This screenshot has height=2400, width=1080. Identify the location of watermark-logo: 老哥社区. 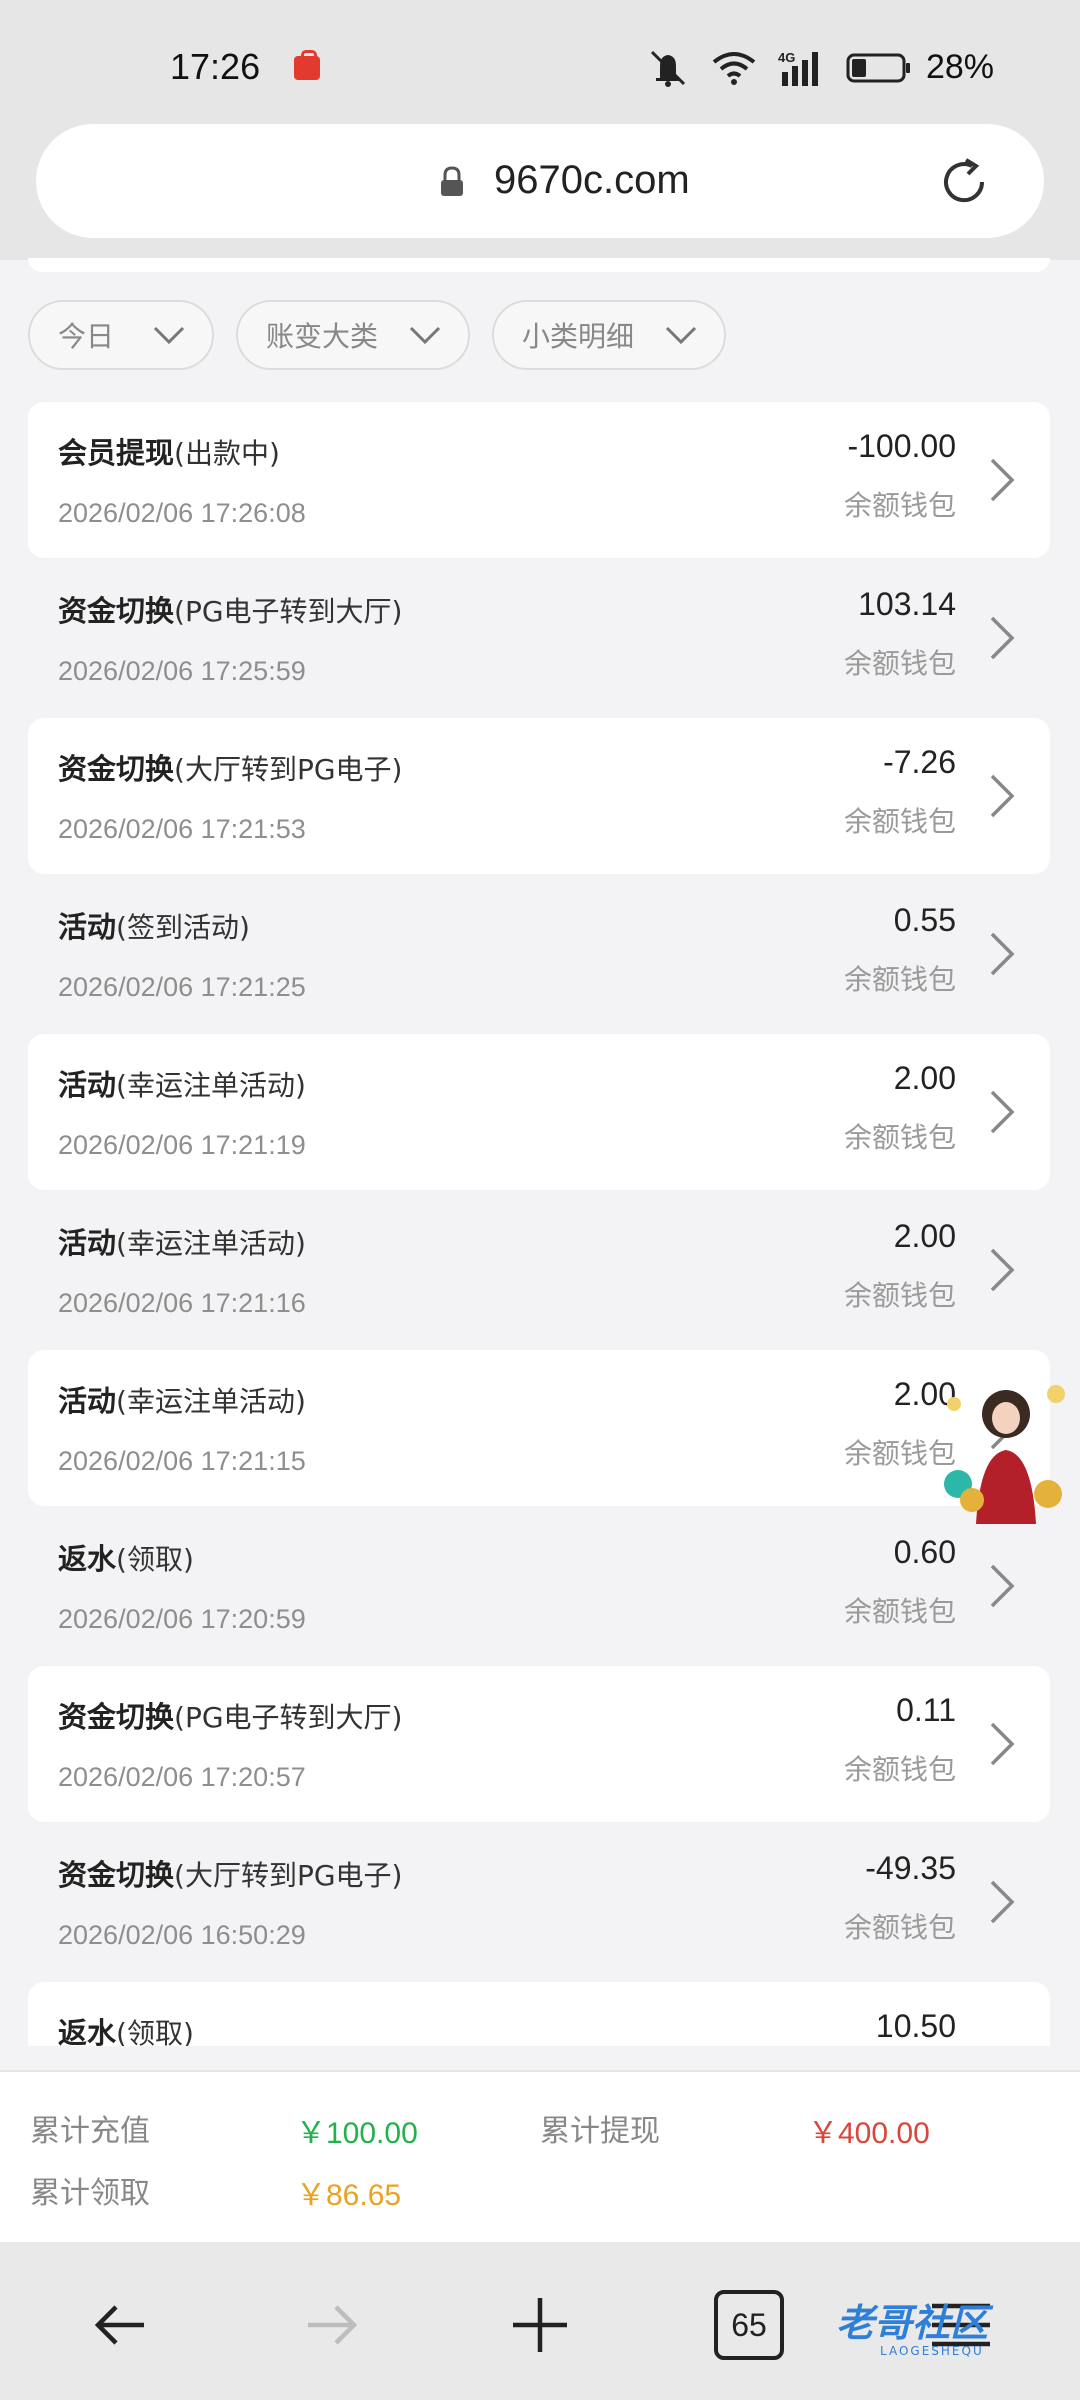
(912, 2323).